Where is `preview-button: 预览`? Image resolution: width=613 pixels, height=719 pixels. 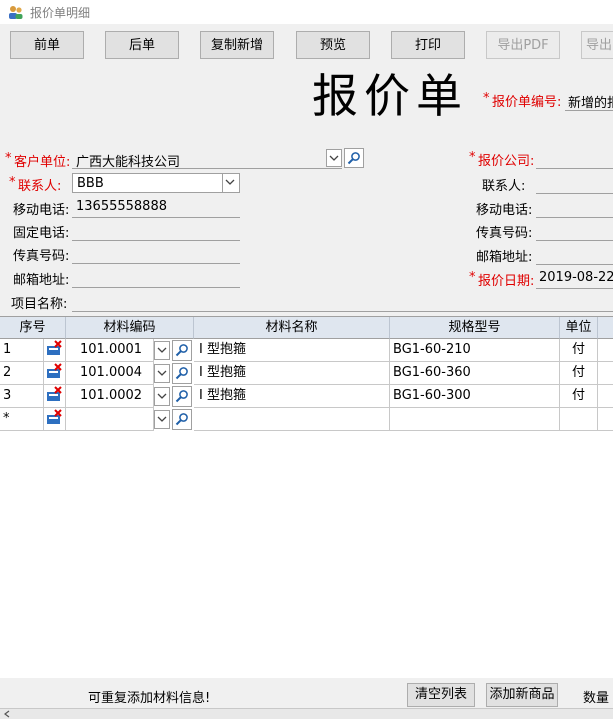
preview-button: 预览 is located at coordinates (333, 45).